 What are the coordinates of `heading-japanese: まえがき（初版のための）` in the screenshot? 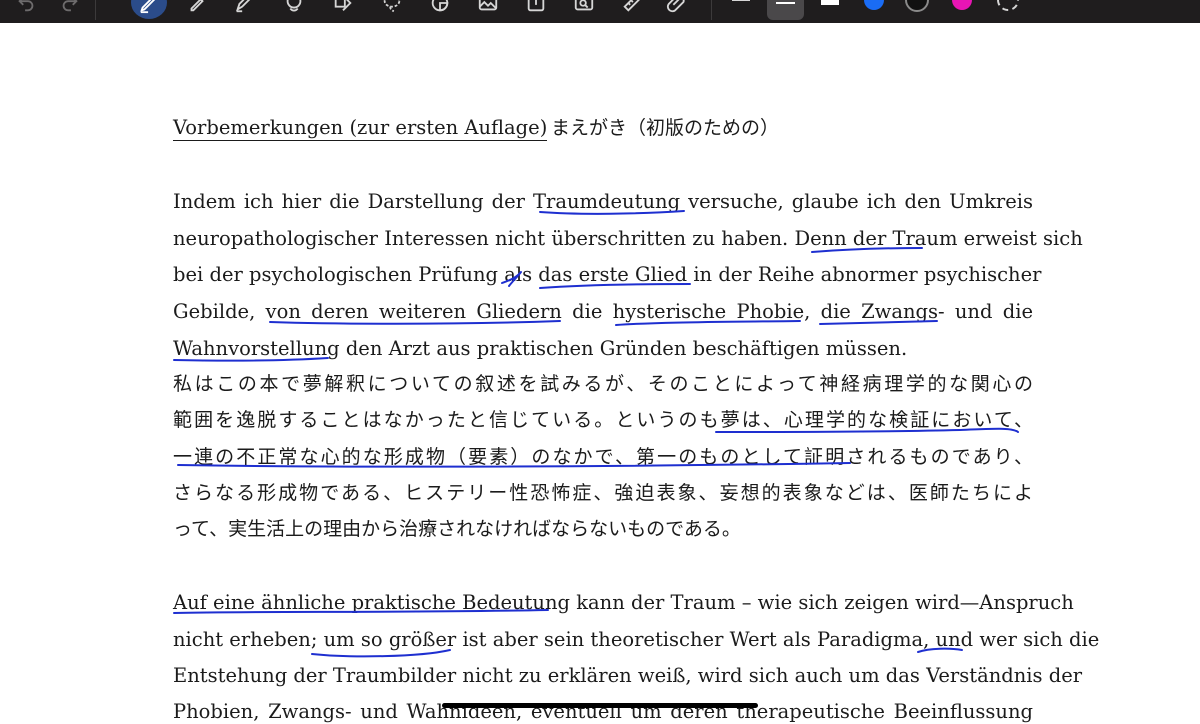 It's located at (665, 128).